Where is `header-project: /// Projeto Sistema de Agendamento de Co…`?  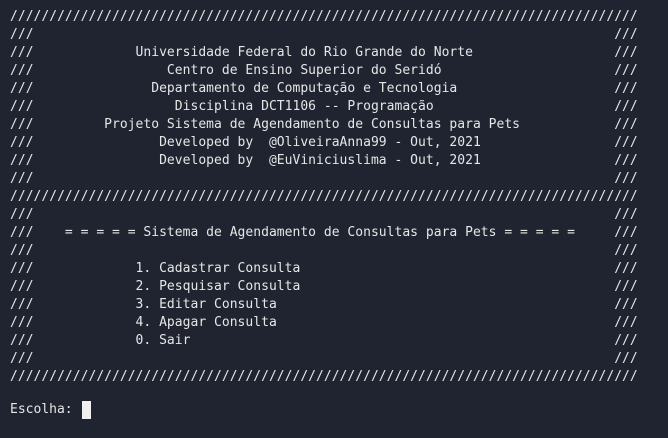 header-project: /// Projeto Sistema de Agendamento de Co… is located at coordinates (324, 124).